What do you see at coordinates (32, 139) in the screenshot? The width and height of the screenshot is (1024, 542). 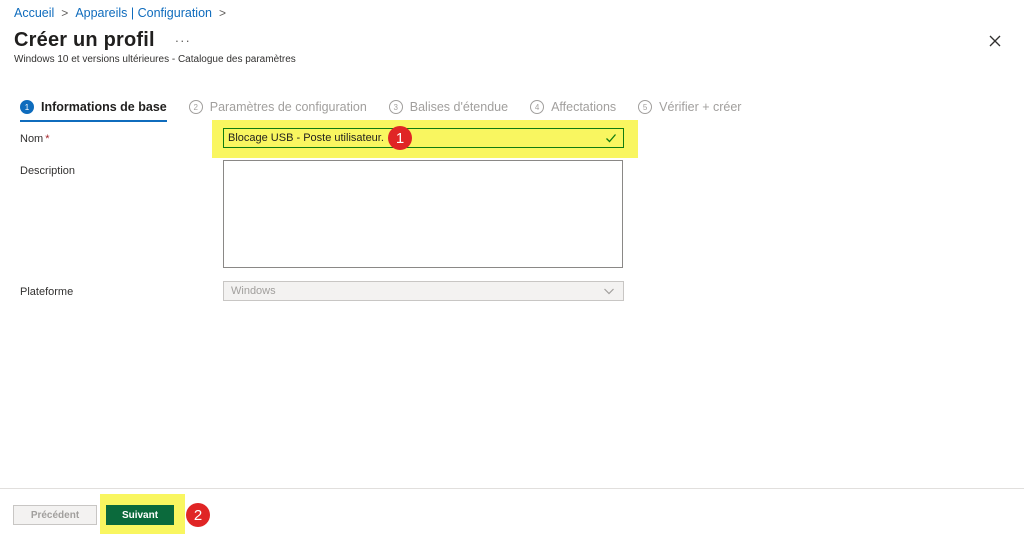 I see `name-label-text: Nom` at bounding box center [32, 139].